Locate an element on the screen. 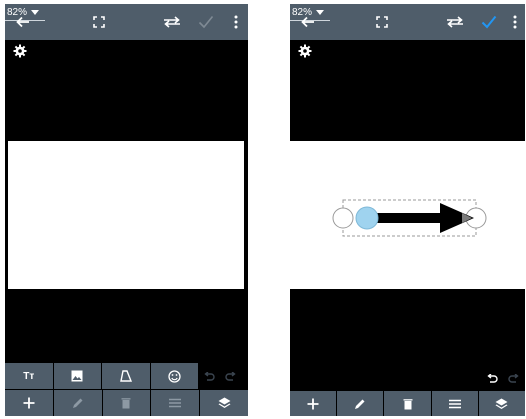 The width and height of the screenshot is (526, 419). add-shape-button is located at coordinates (126, 376).